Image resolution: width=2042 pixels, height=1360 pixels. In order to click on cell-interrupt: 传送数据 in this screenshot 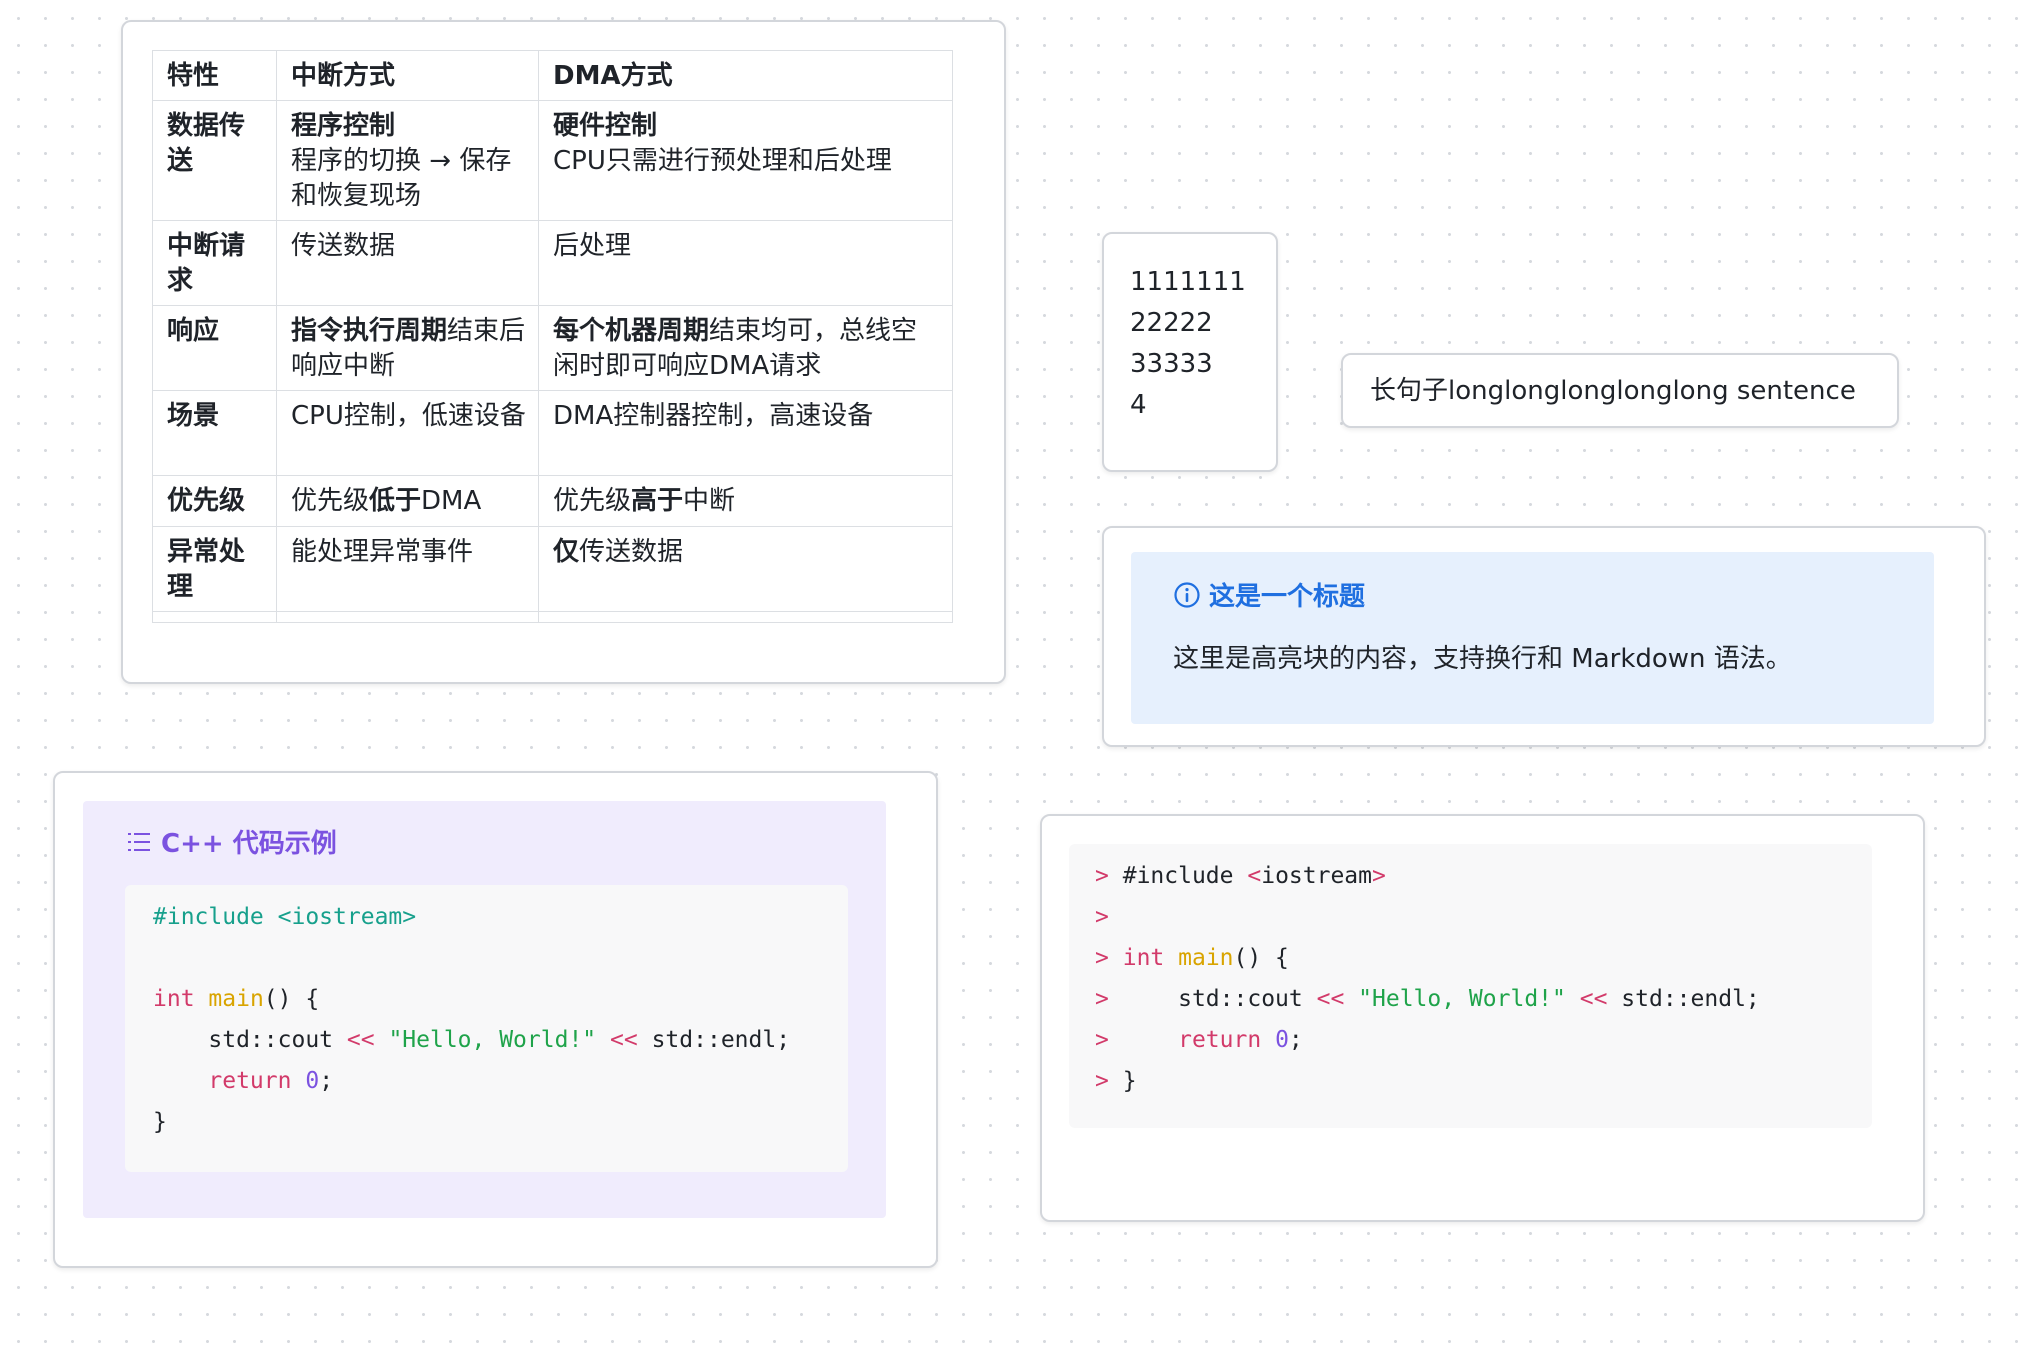, I will do `click(407, 263)`.